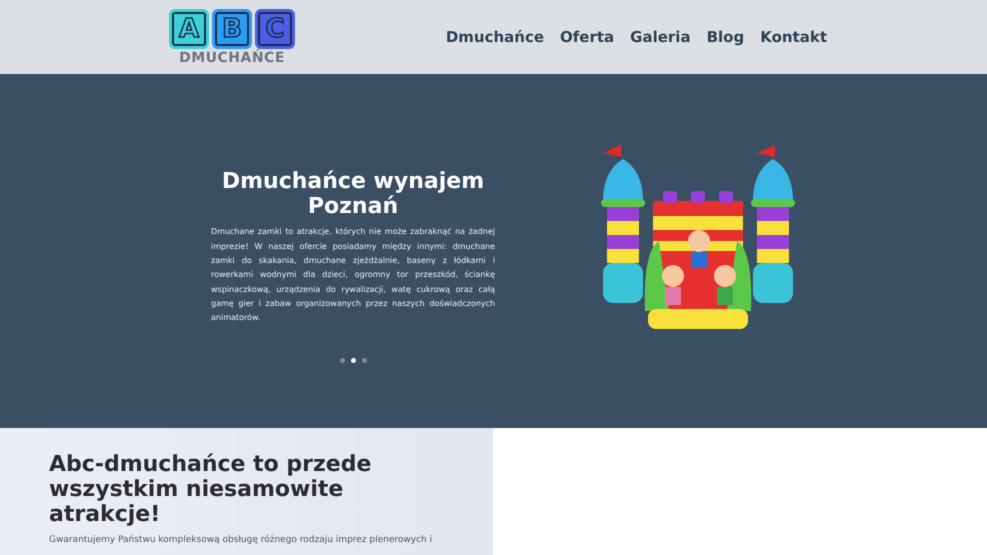 This screenshot has width=987, height=555. I want to click on hero-text: Dmuchane zamki to atrakcje, których nie może zabraknąć na żadnej imprezie! W naszej ofercie posiadamy między innymi: dmuchane zamki do skakania, dmuchane zjeżdżalnie, baseny z łódkami i rowerkami wodnymi dla dzieci, ogromny tor przeszkód, ściankę wspinaczkową, urządzenia do rywalizacji, watę cukrową oraz całą gamę gier i zabaw organizowanych przez naszych doświadczonych animatorów., so click(353, 275).